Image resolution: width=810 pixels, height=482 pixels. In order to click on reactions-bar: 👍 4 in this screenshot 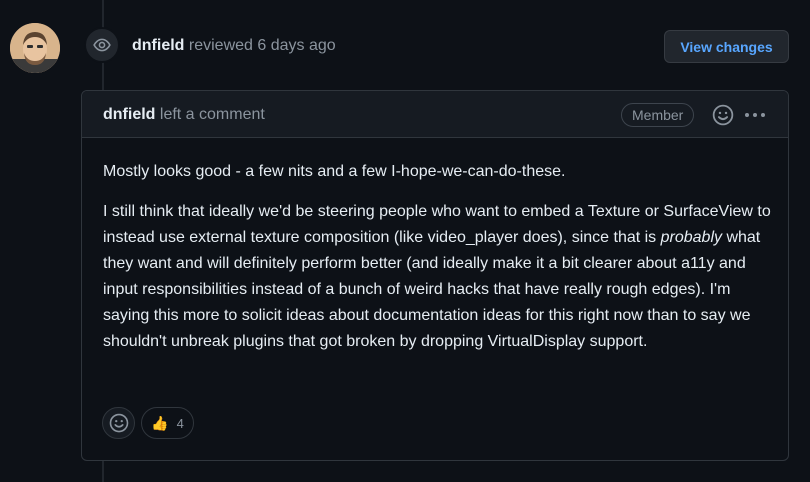, I will do `click(148, 424)`.